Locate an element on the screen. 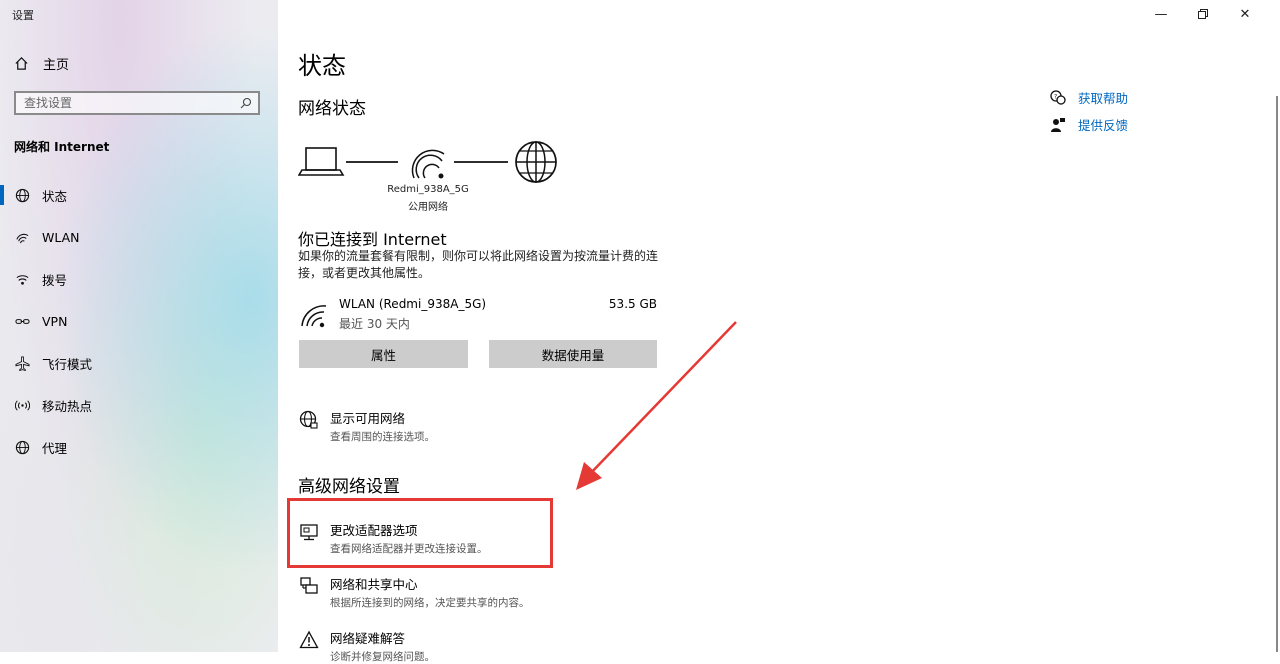 Image resolution: width=1280 pixels, height=664 pixels. properties-button: 属性 is located at coordinates (383, 354).